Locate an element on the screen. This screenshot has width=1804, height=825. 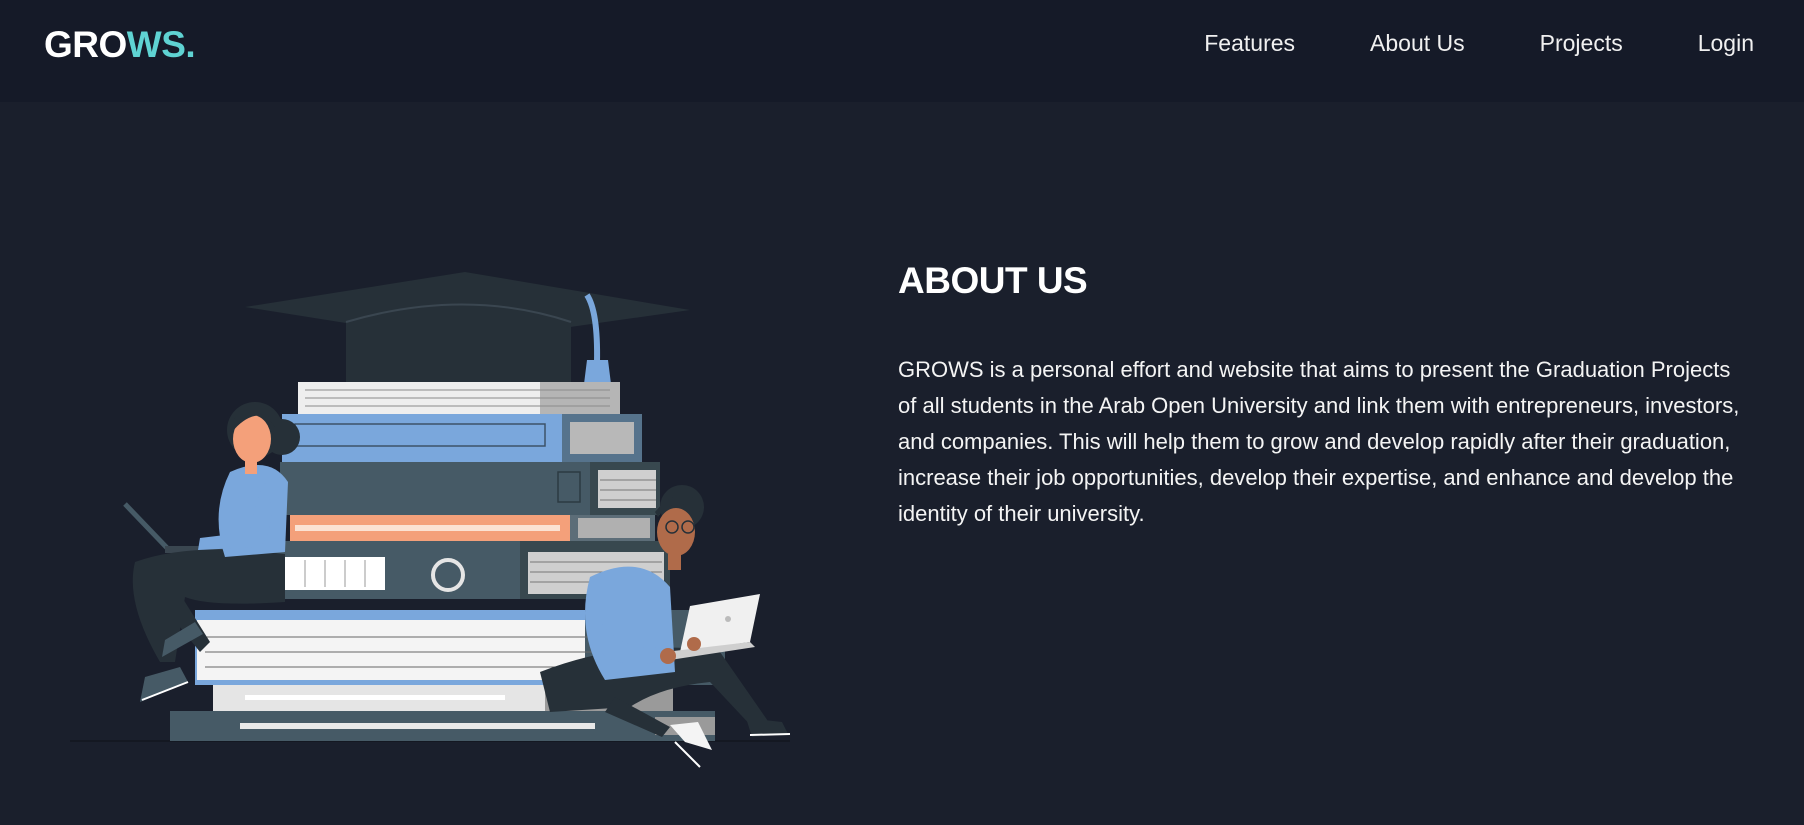
nav-links: Features About Us Projects Login is located at coordinates (1479, 43).